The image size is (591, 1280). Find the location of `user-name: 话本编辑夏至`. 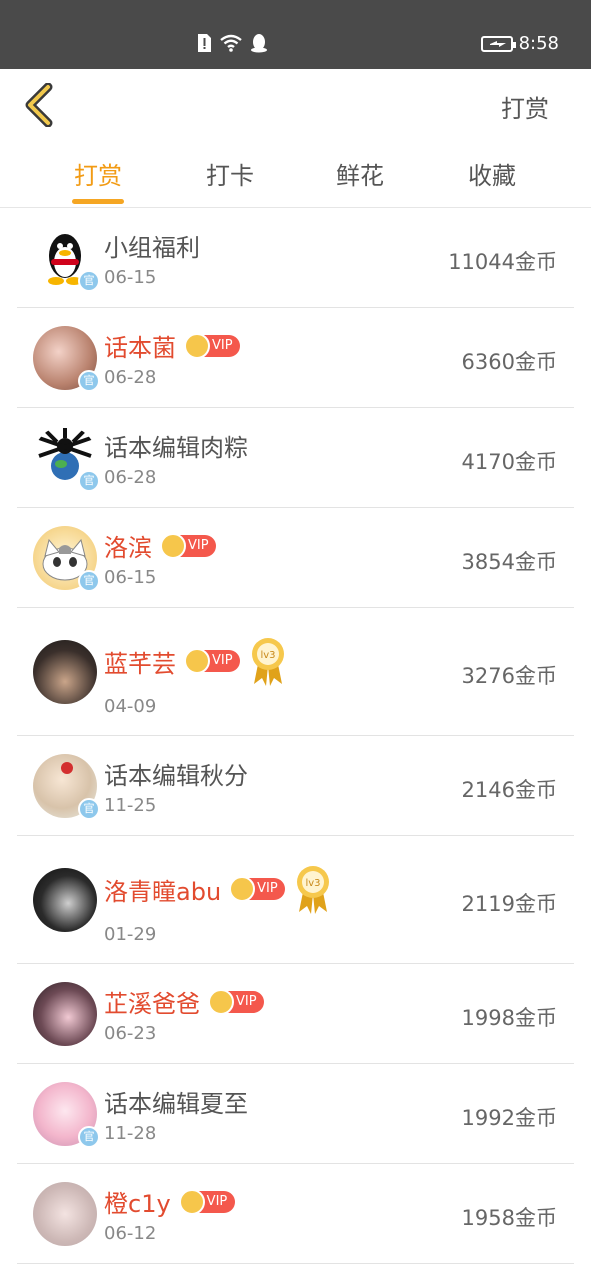

user-name: 话本编辑夏至 is located at coordinates (176, 1104).